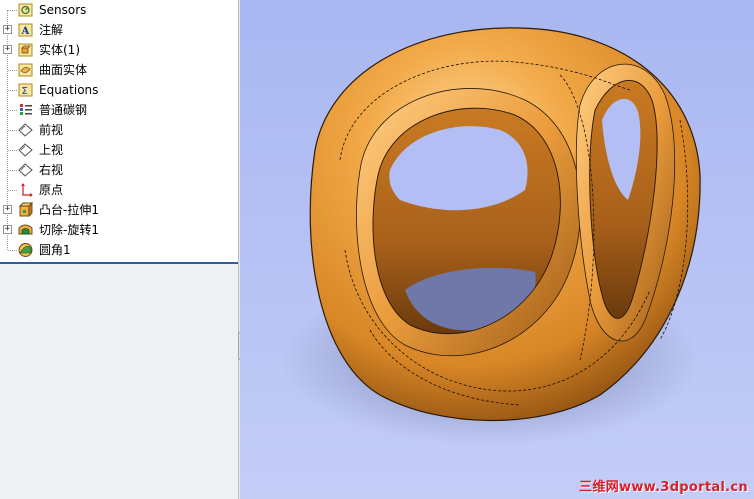 Image resolution: width=754 pixels, height=499 pixels. What do you see at coordinates (63, 10) in the screenshot?
I see `tree-item-label: Sensors` at bounding box center [63, 10].